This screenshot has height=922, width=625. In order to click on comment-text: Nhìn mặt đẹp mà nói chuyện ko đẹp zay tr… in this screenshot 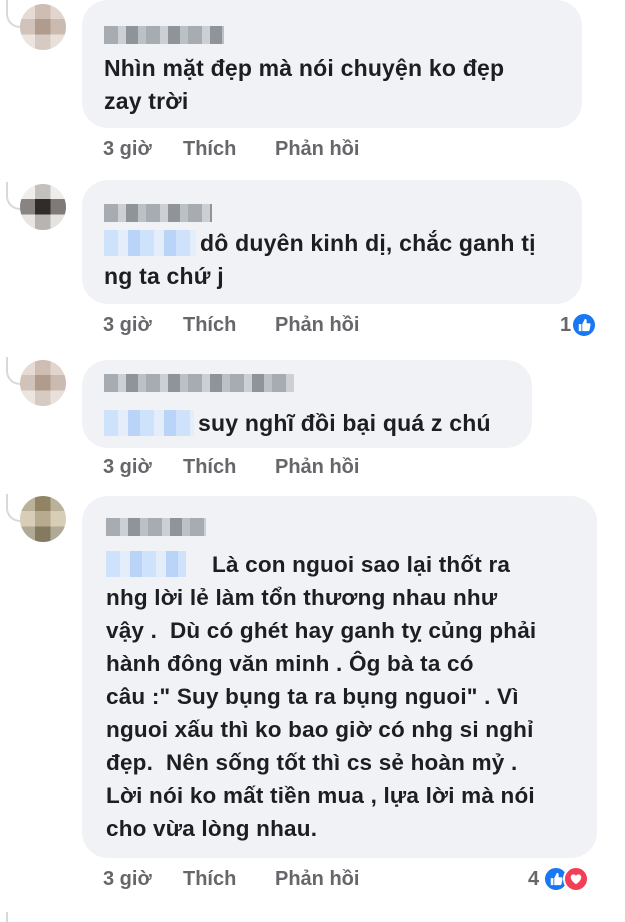, I will do `click(304, 85)`.